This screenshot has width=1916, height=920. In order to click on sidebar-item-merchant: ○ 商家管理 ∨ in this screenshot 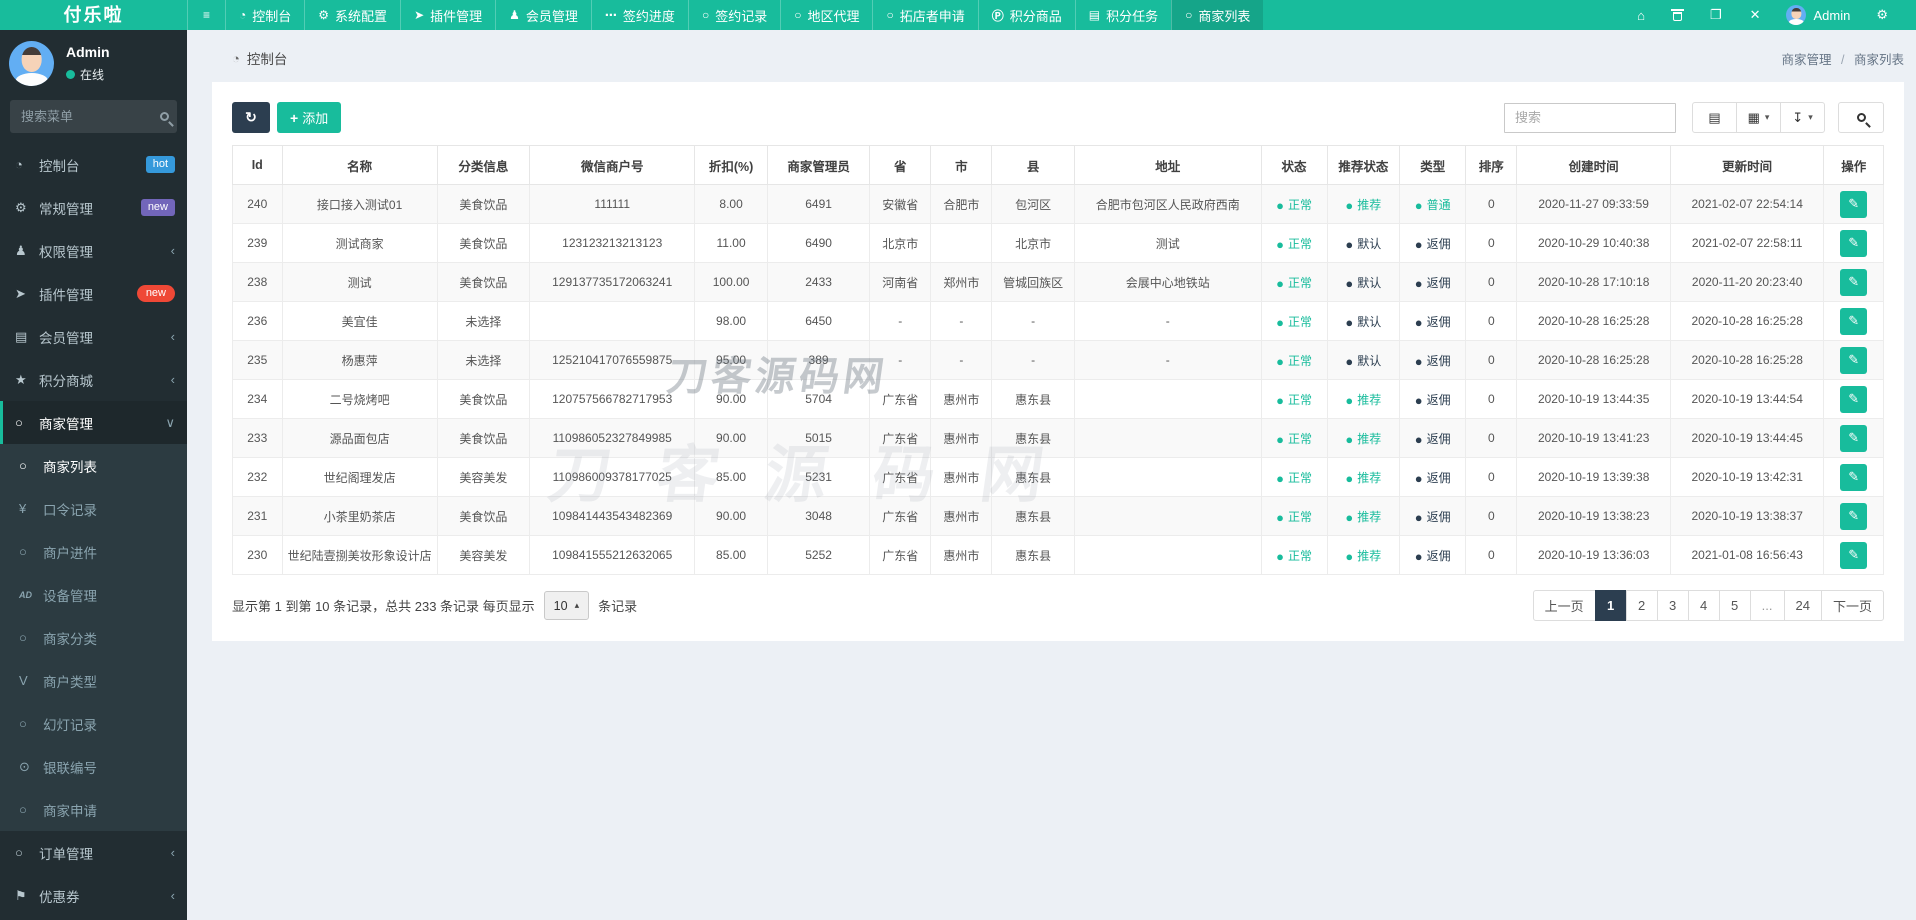, I will do `click(93, 422)`.